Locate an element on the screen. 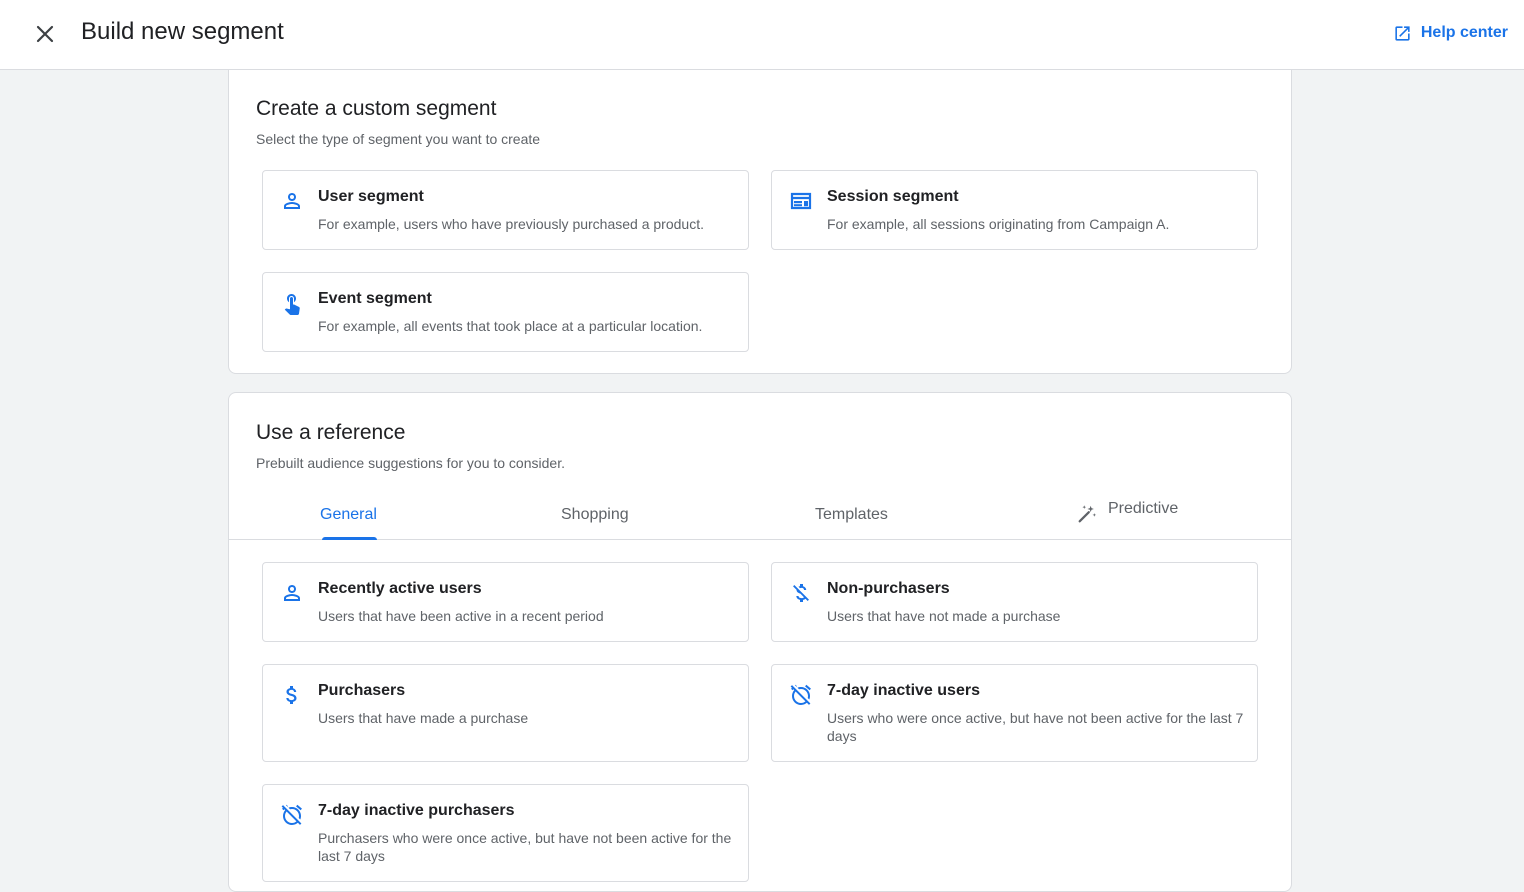 This screenshot has height=892, width=1524. magic-wand-icon is located at coordinates (1087, 513).